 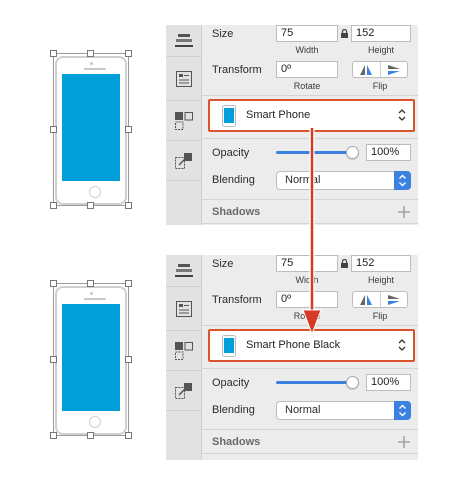 I want to click on symbol-name: Smart Phone Black, so click(x=293, y=345).